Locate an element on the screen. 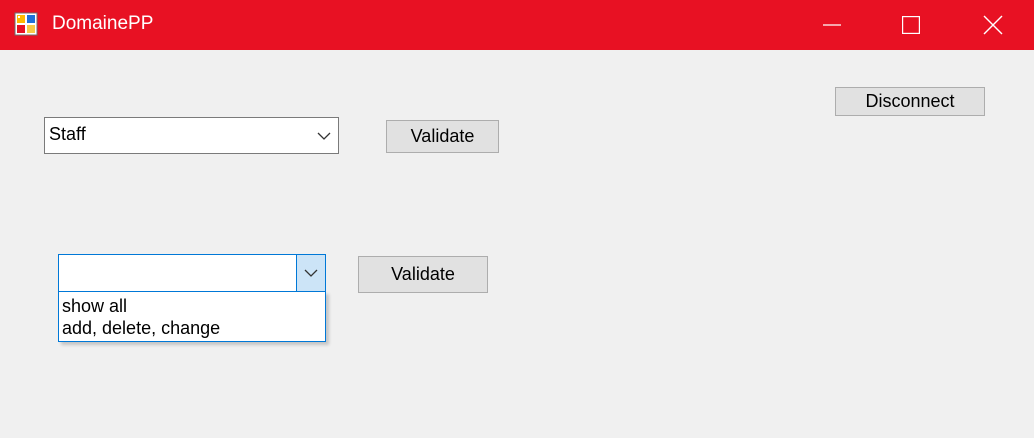  maximize-icon is located at coordinates (911, 25).